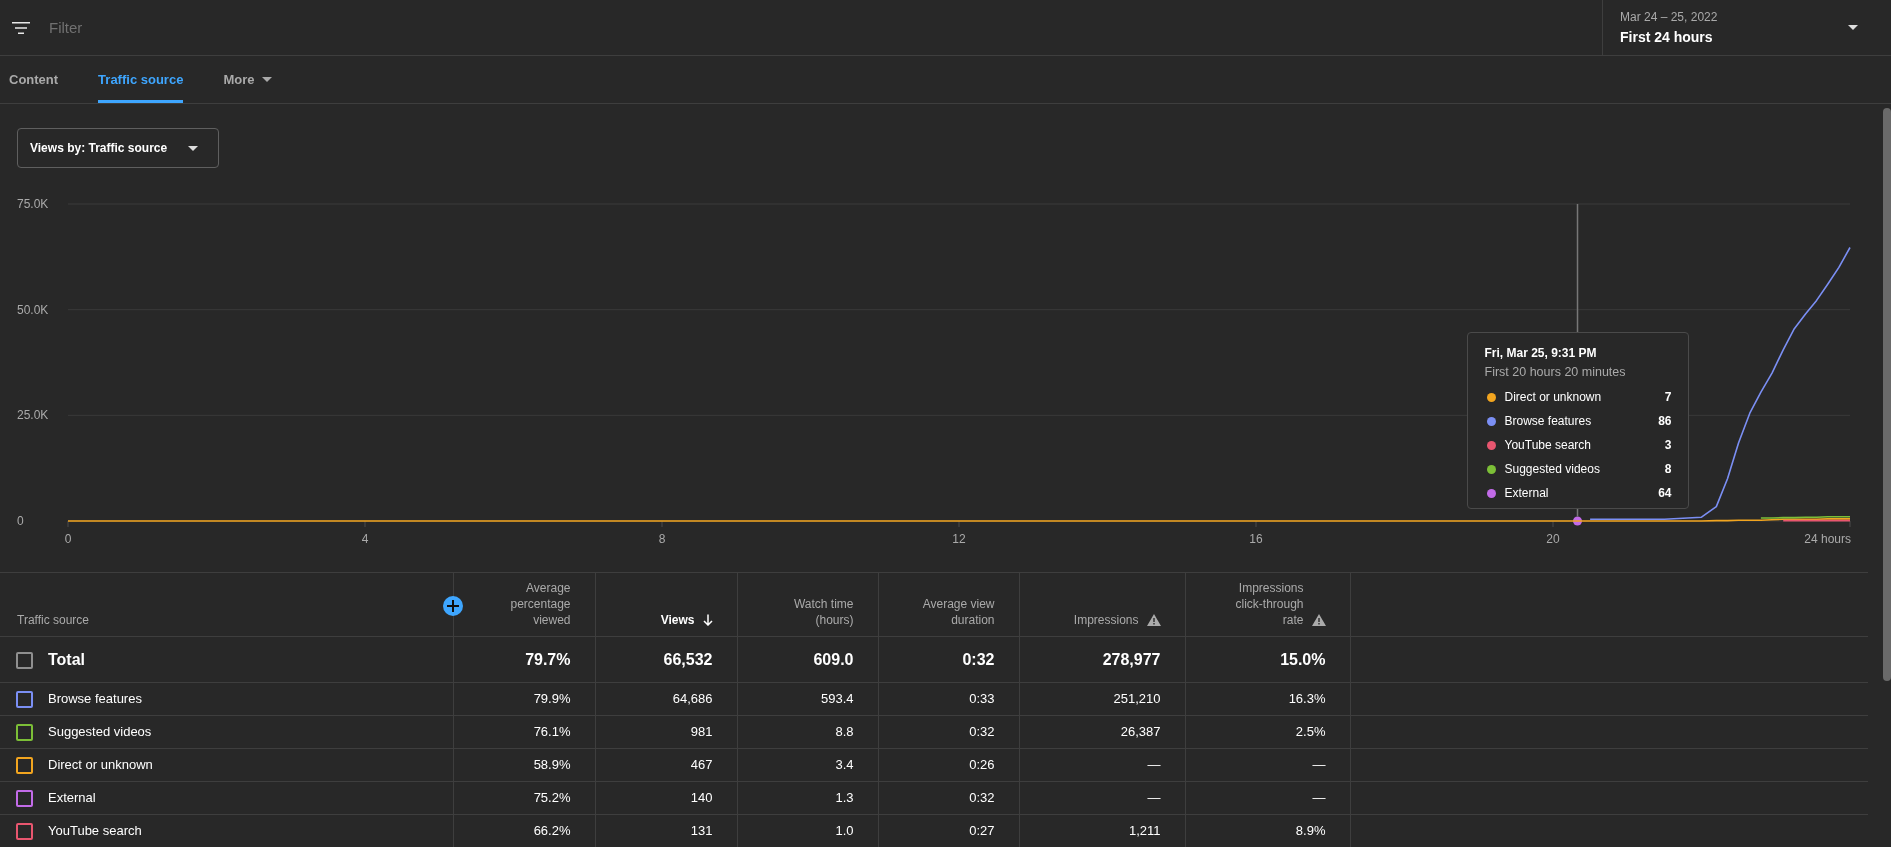 This screenshot has height=847, width=1891. Describe the element at coordinates (1668, 469) in the screenshot. I see `tooltip-value: 8` at that location.